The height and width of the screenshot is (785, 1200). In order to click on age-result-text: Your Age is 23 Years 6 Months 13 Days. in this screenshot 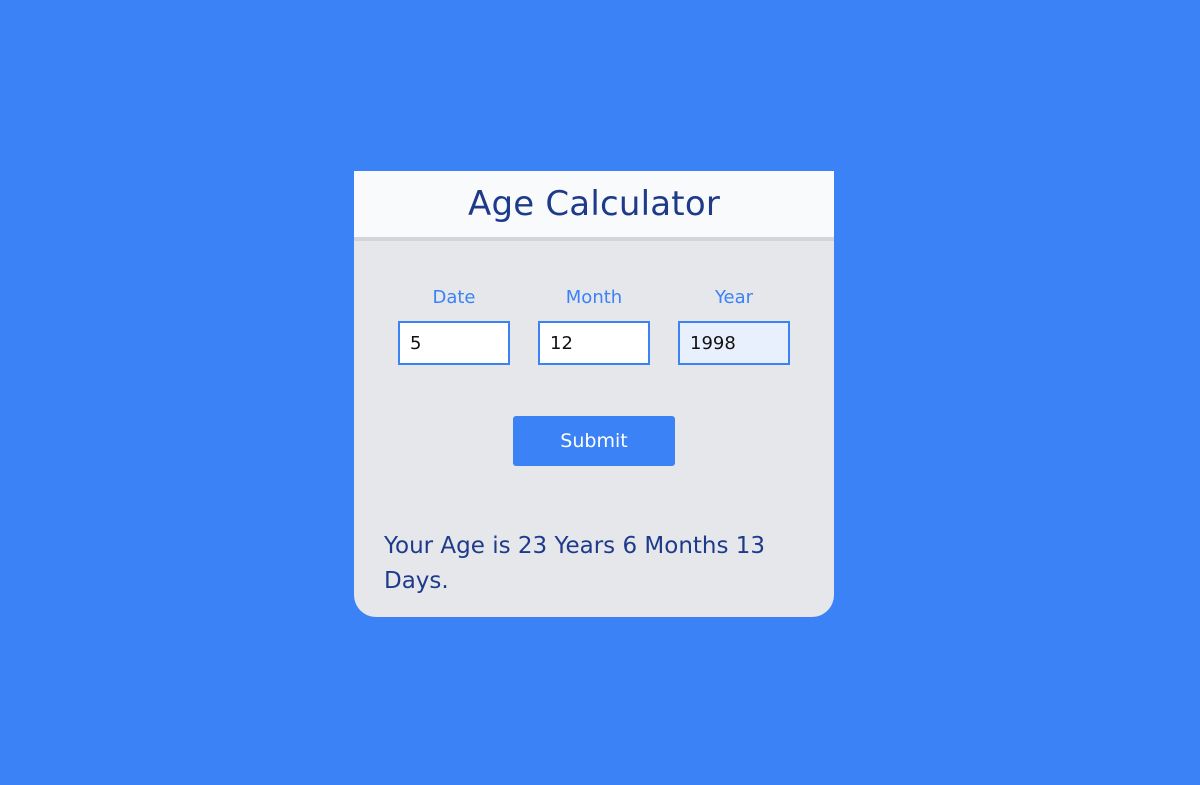, I will do `click(575, 563)`.